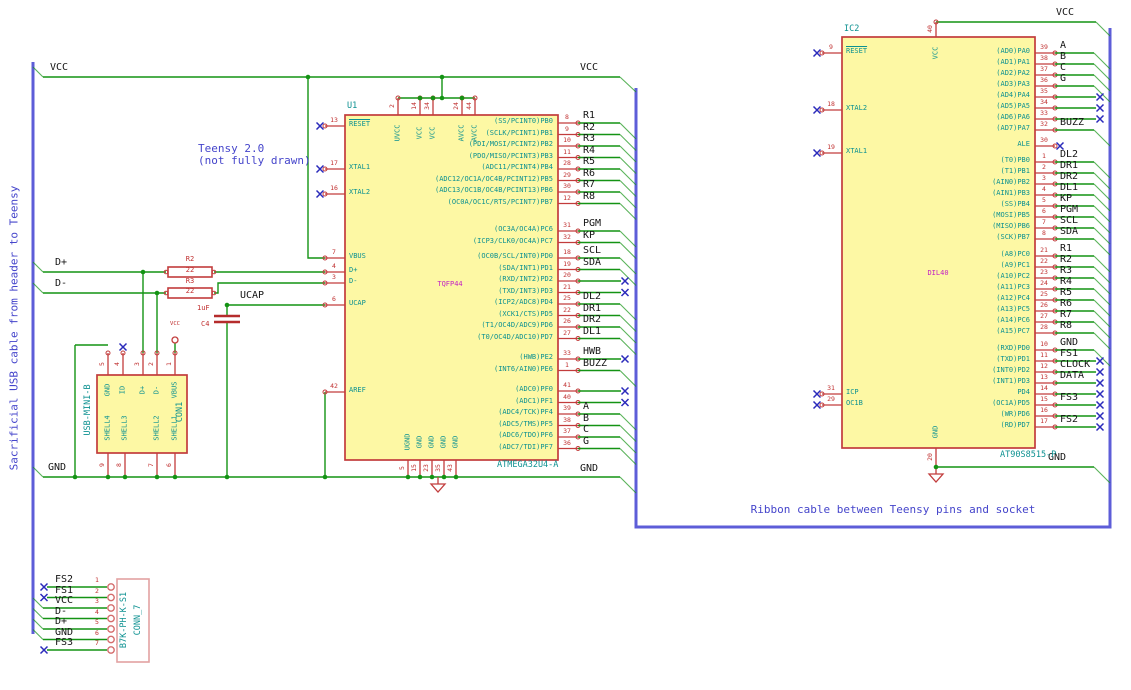 This screenshot has width=1131, height=690. What do you see at coordinates (1013, 298) in the screenshot?
I see `pin-name: (A12)PC4` at bounding box center [1013, 298].